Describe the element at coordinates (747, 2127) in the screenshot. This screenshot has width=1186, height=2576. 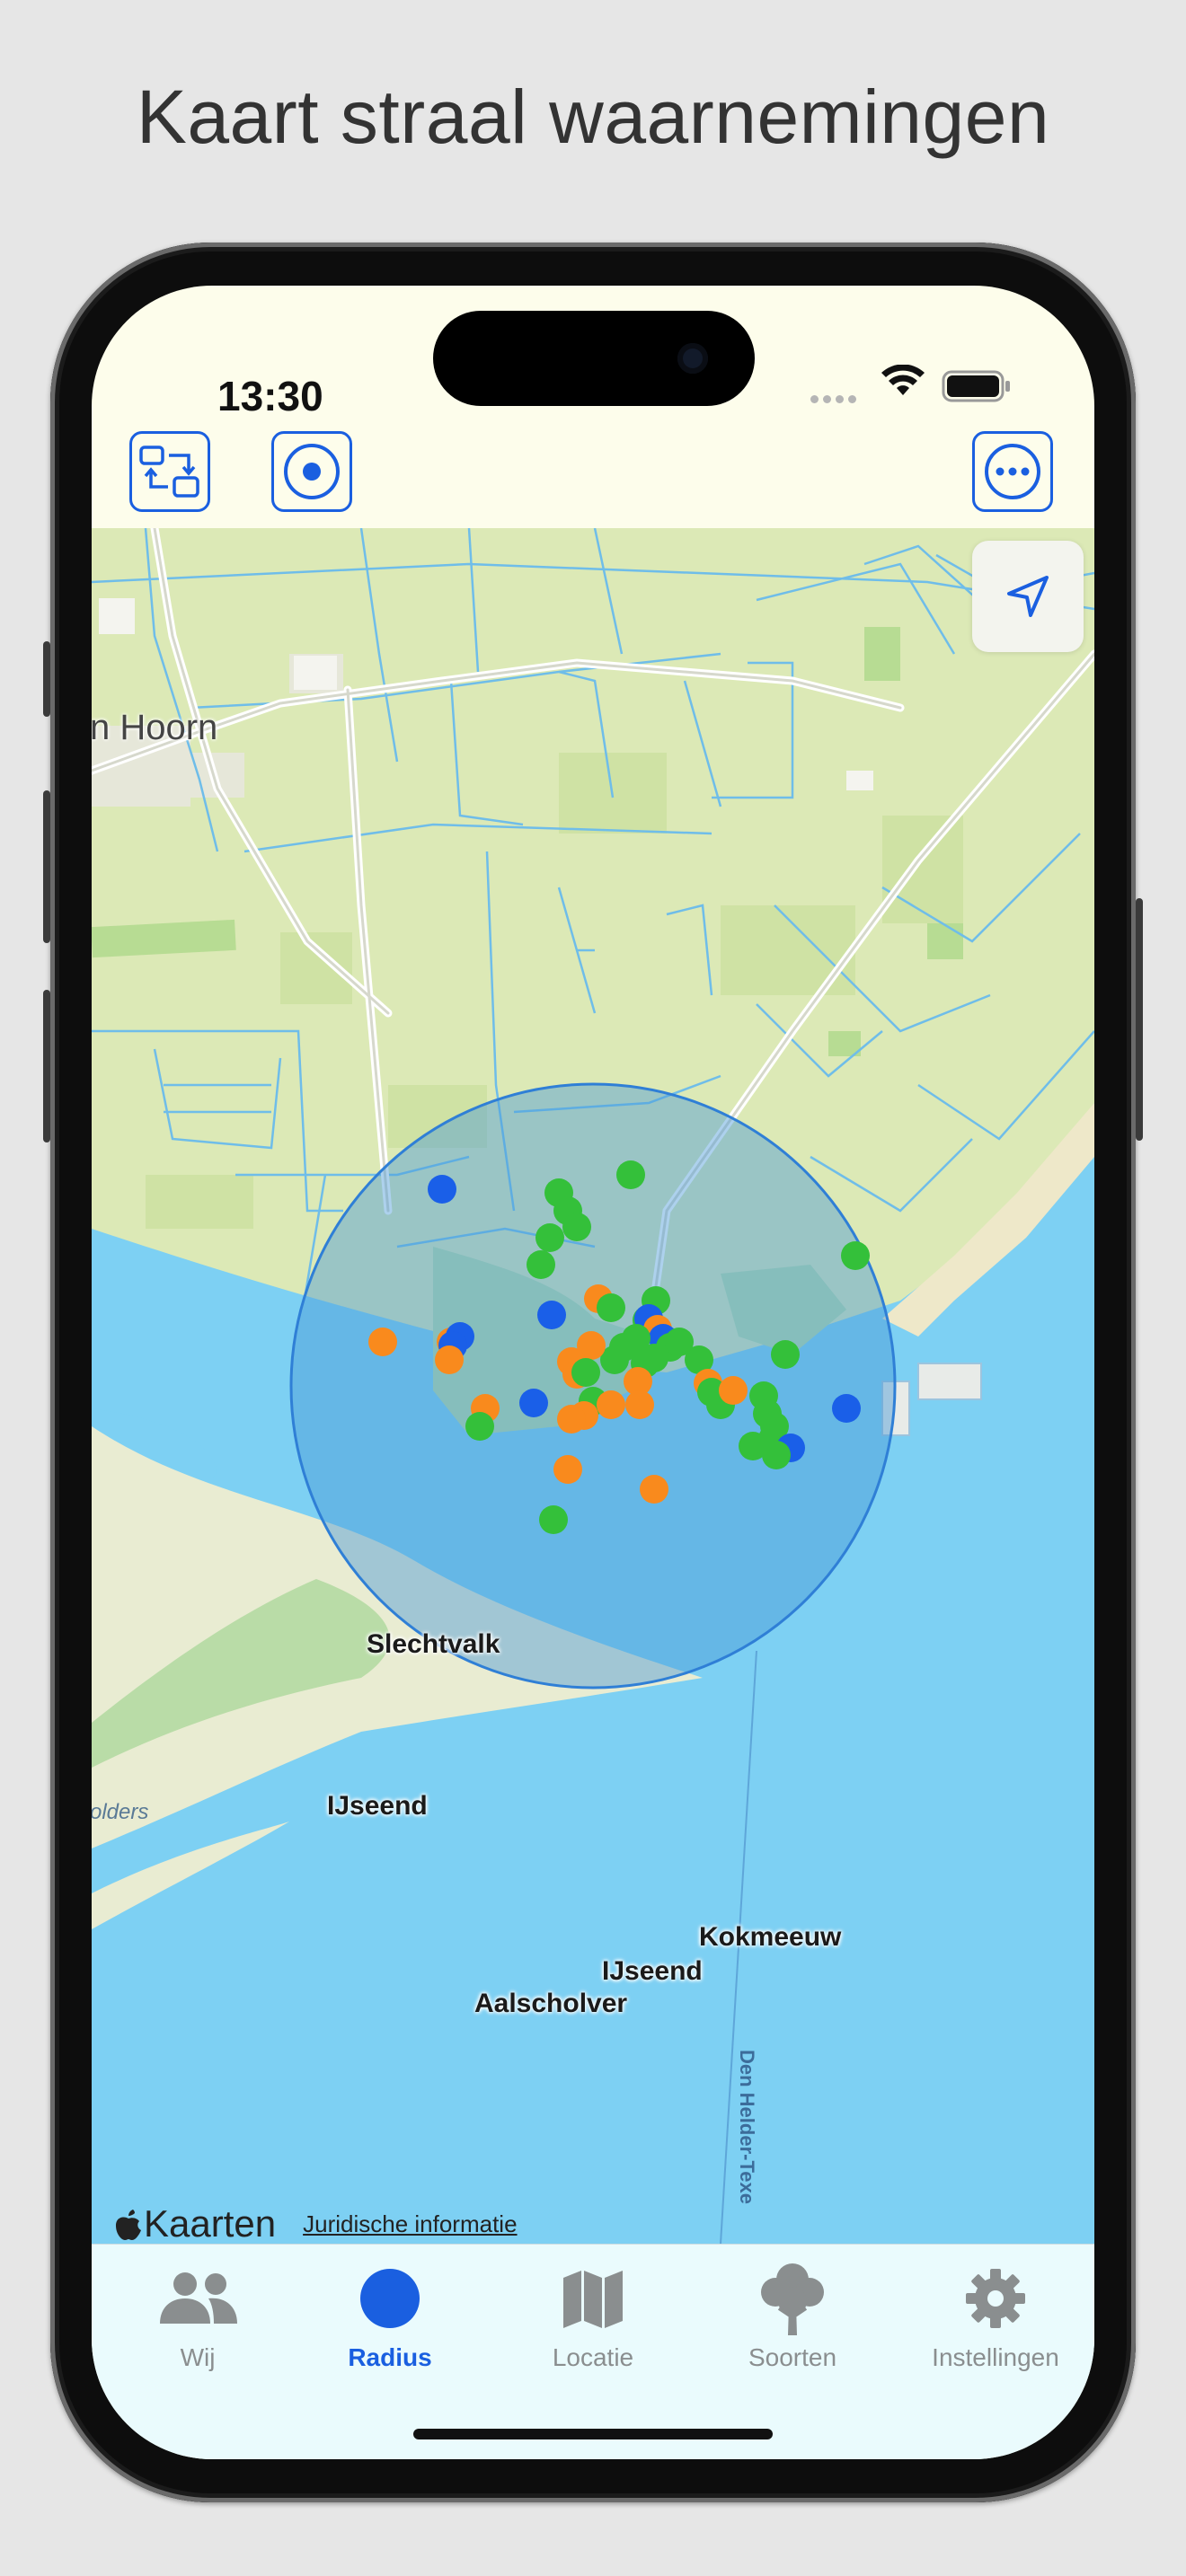
I see `ferry-route-label: Den Helder-Texe` at that location.